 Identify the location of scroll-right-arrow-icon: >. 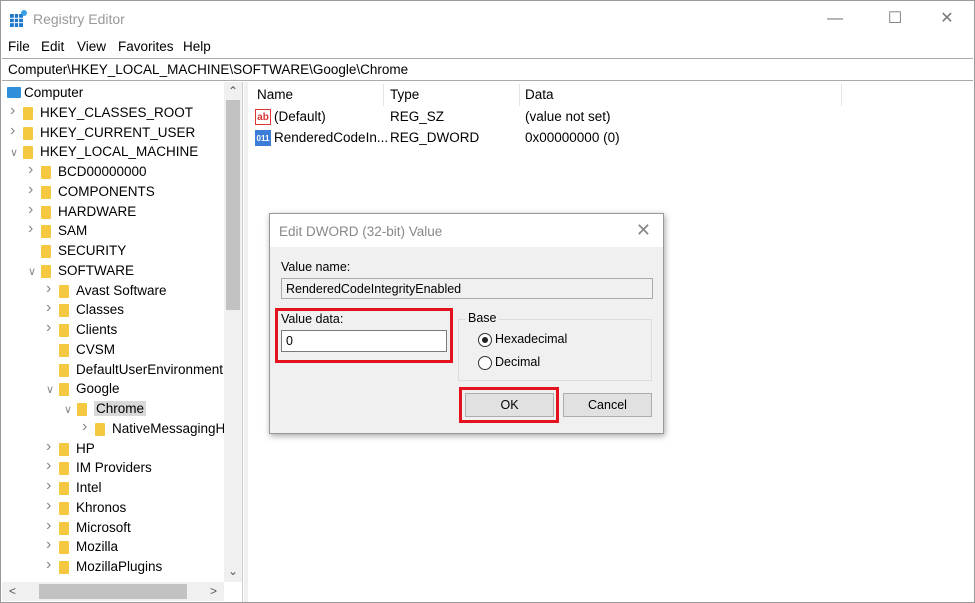
(213, 591).